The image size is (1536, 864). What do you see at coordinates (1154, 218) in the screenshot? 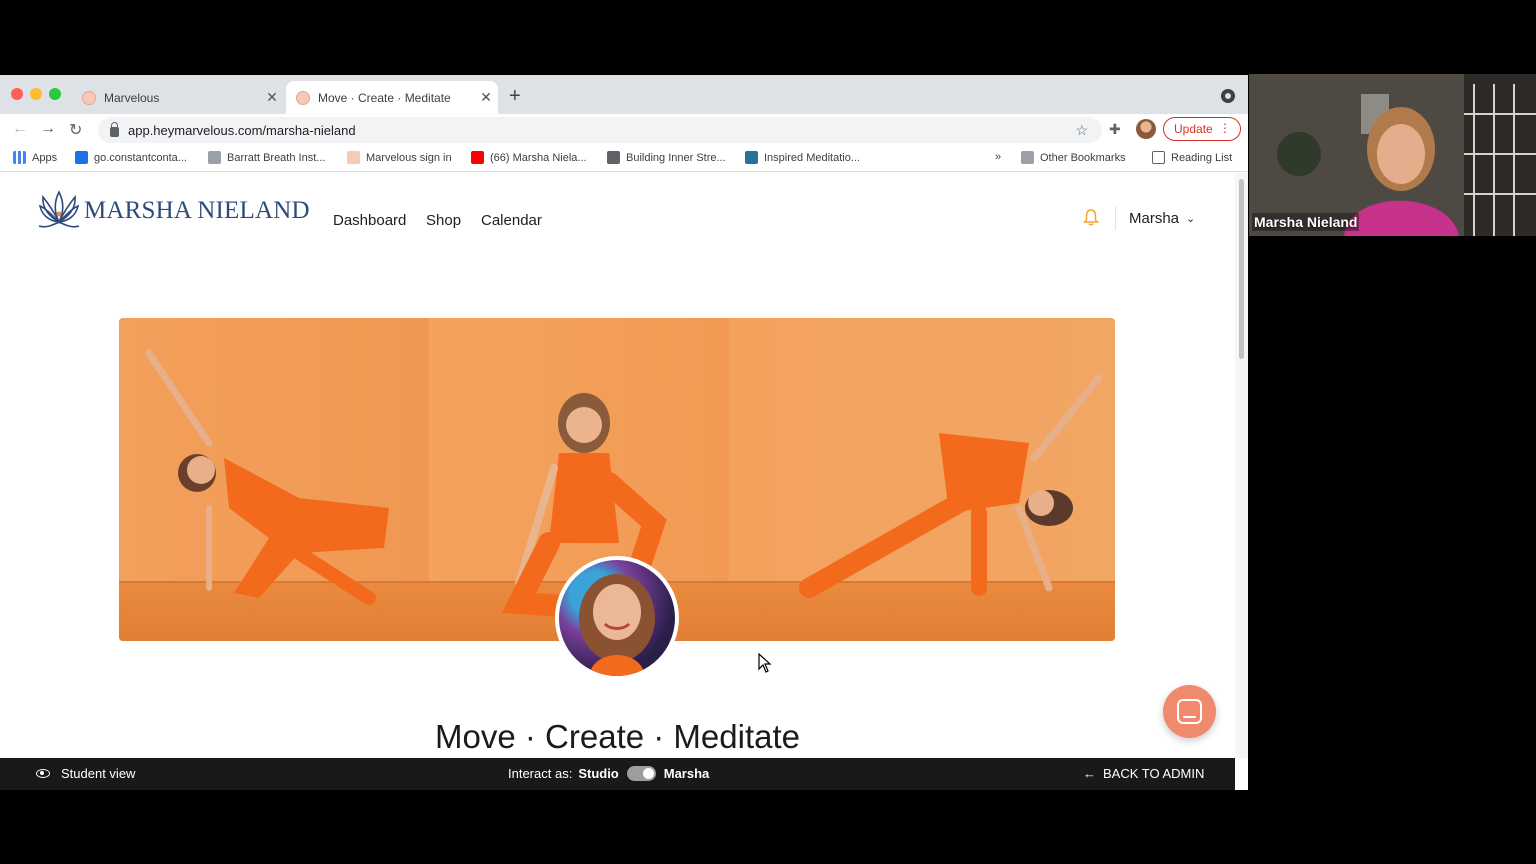
I see `user-name: Marsha` at bounding box center [1154, 218].